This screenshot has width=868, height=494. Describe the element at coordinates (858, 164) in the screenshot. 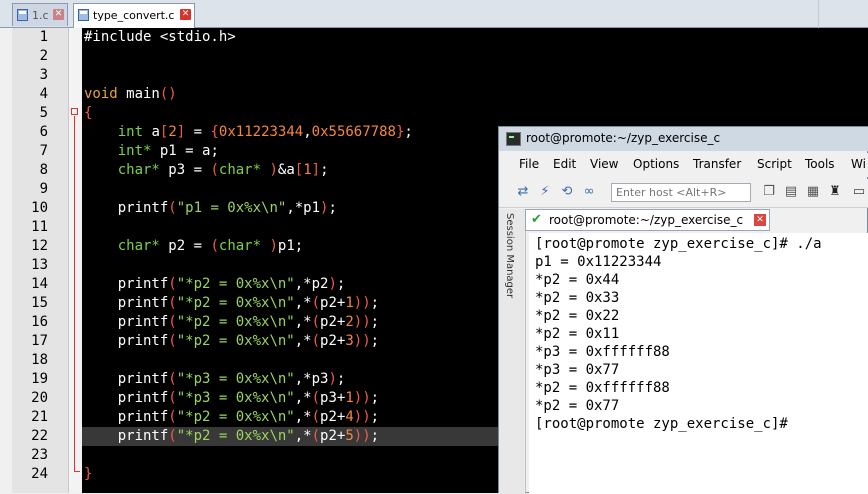

I see `menu-window: Wi` at that location.